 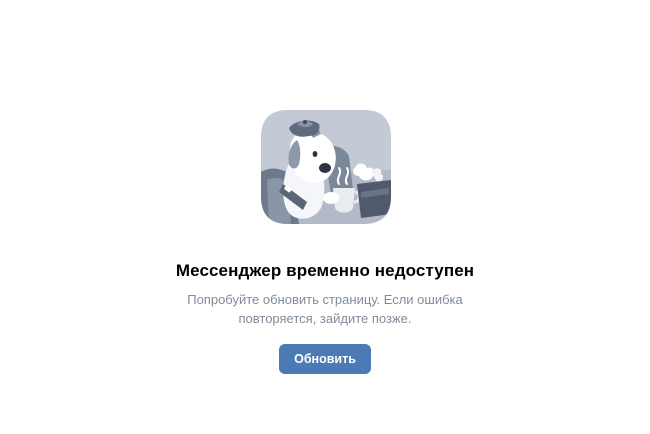 I want to click on sick-dog-mascot-icon, so click(x=326, y=167).